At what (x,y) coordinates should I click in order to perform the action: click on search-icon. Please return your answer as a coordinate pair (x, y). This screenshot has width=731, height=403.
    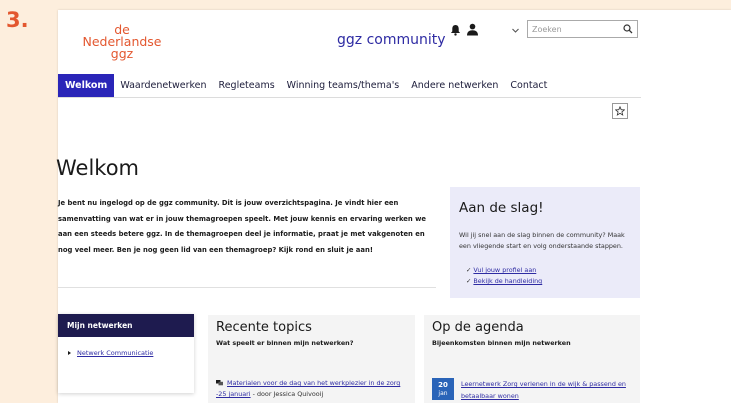
    Looking at the image, I should click on (628, 29).